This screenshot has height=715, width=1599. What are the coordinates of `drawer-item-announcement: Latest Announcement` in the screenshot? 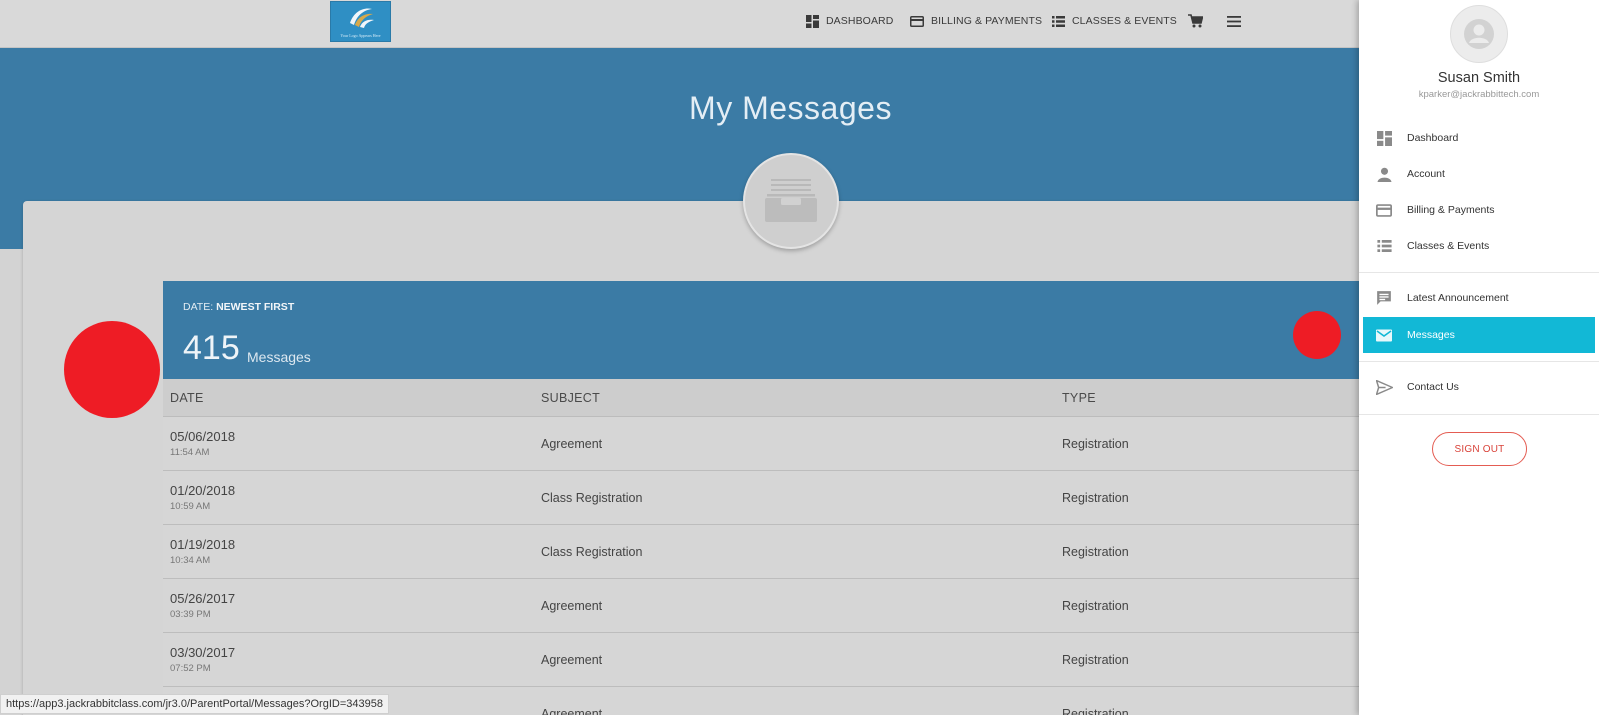 It's located at (1479, 298).